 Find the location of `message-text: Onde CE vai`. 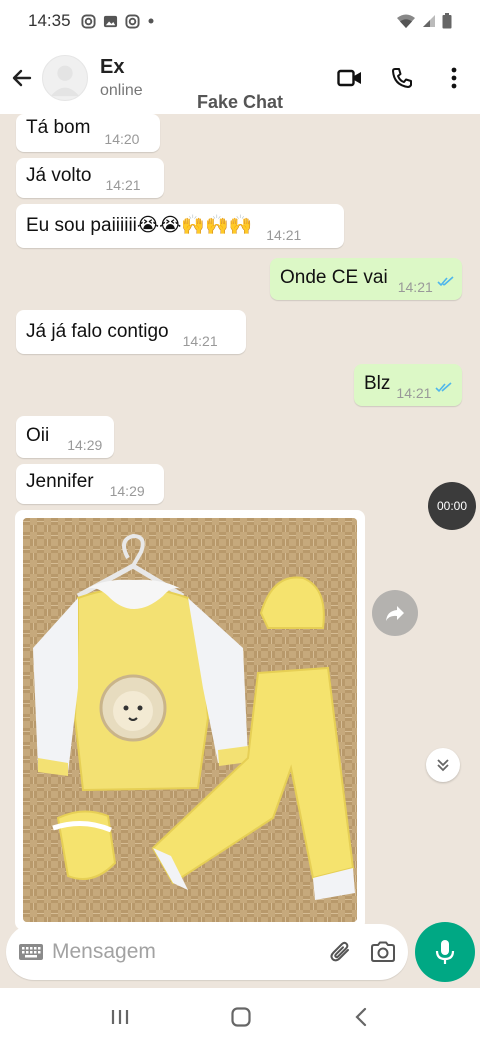

message-text: Onde CE vai is located at coordinates (334, 277).